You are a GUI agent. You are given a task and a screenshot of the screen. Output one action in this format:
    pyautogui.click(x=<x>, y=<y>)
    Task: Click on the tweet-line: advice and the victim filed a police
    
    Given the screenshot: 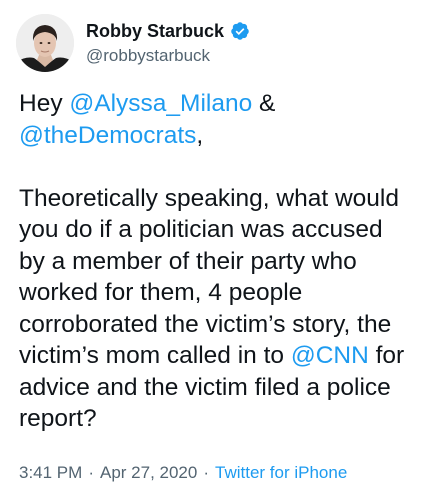 What is the action you would take?
    pyautogui.click(x=205, y=387)
    